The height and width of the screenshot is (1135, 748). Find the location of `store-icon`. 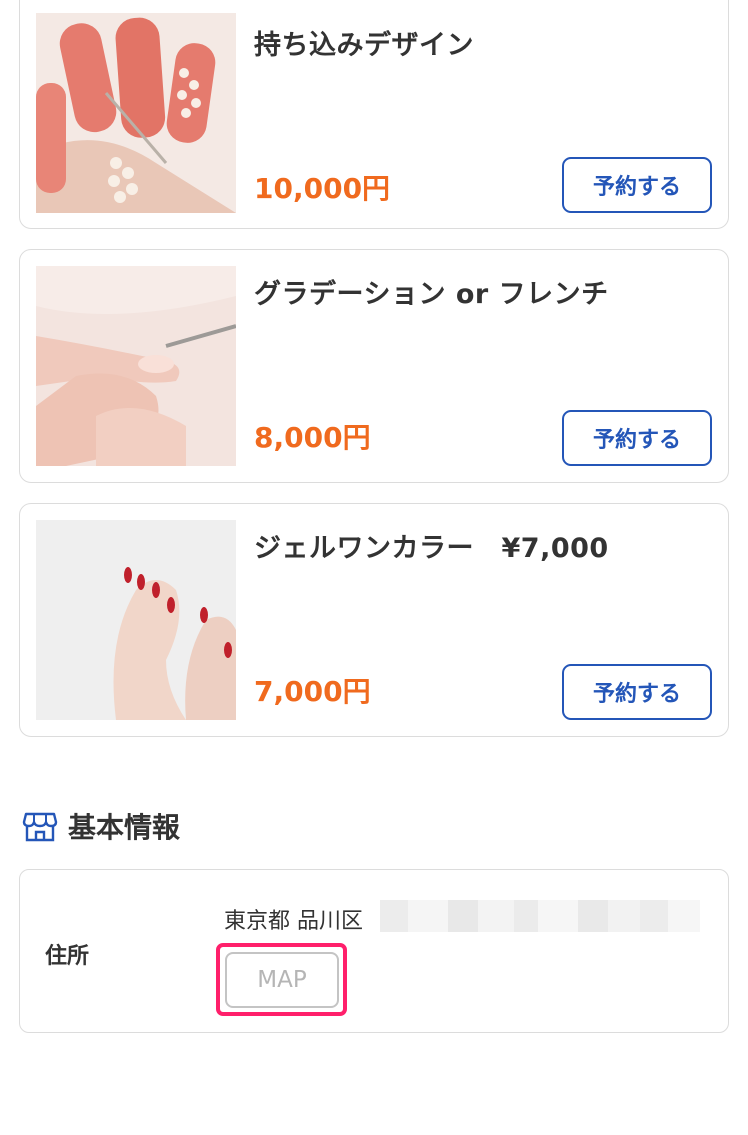

store-icon is located at coordinates (40, 827).